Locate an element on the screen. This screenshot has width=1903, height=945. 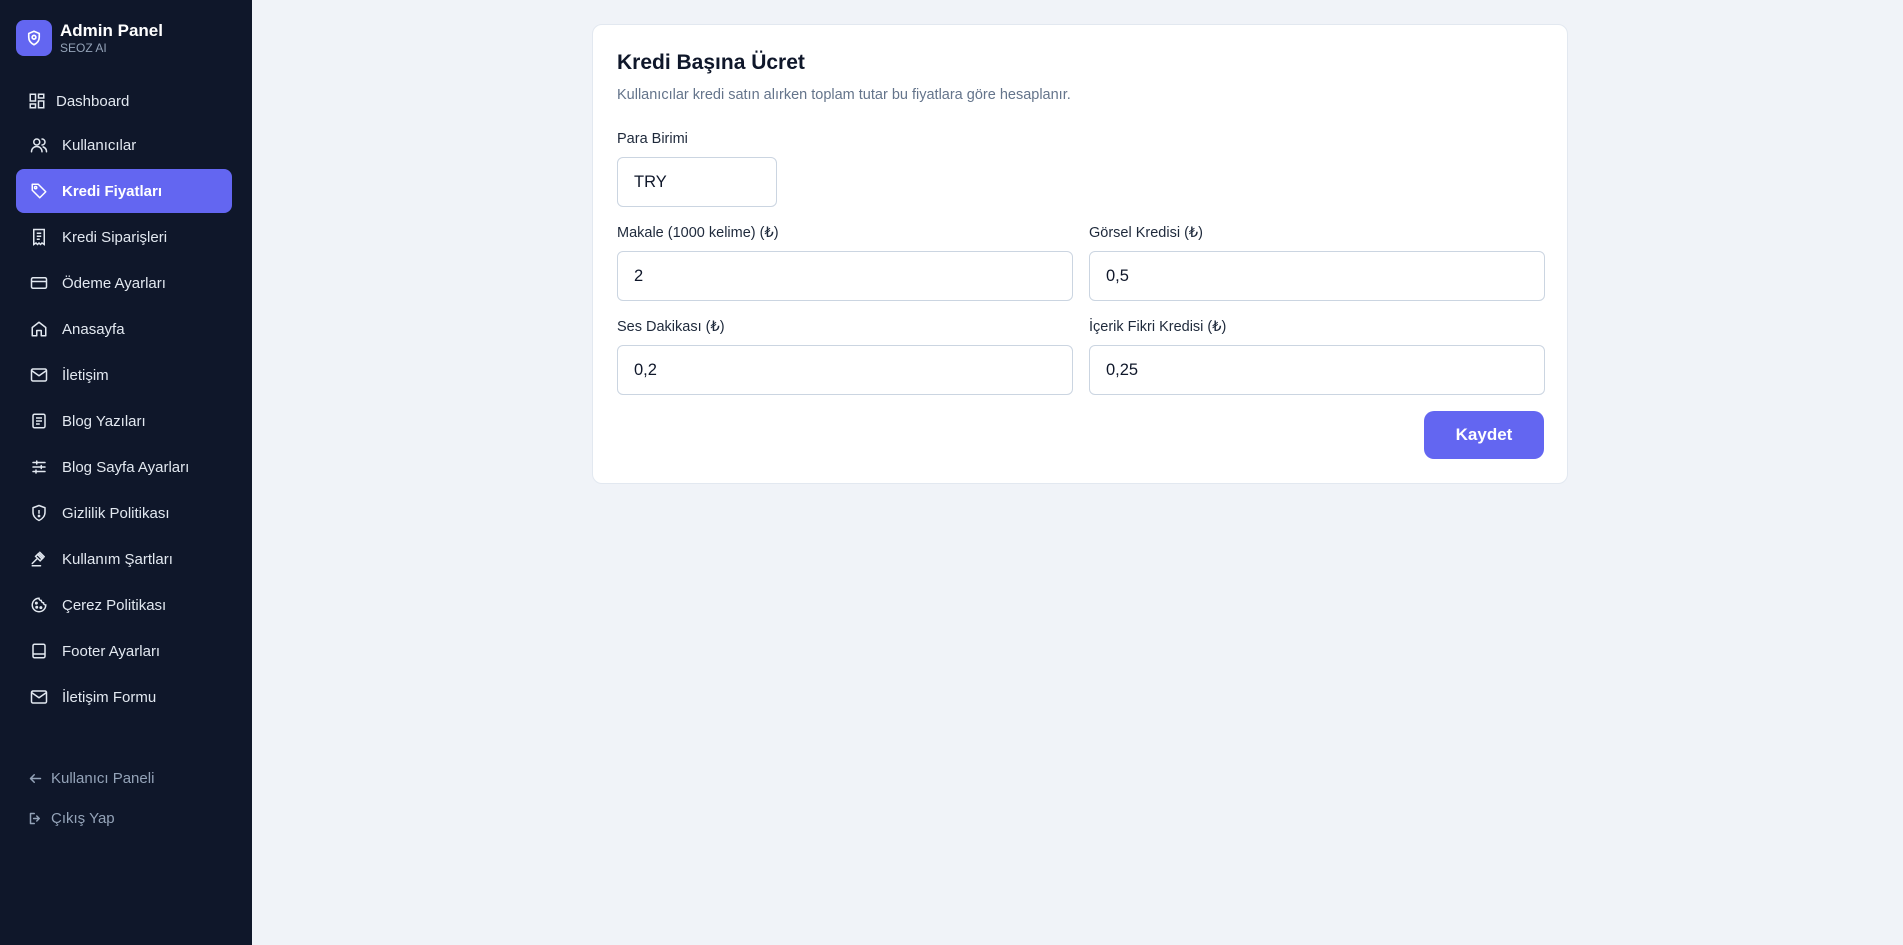
save-button: Kaydet is located at coordinates (1484, 435).